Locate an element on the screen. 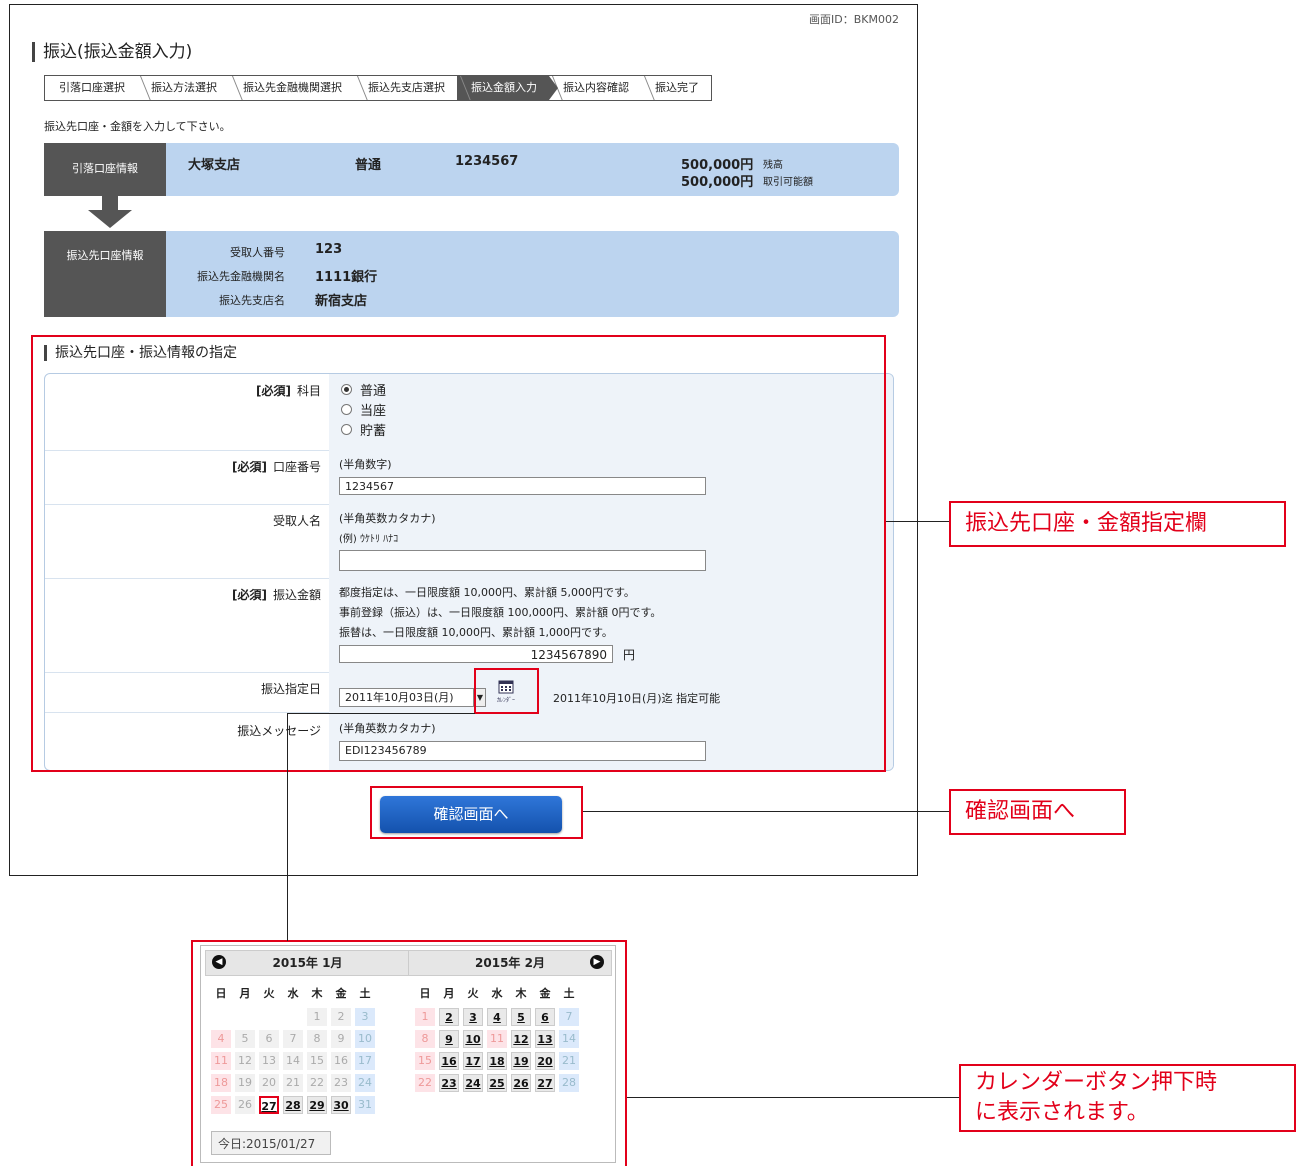 The height and width of the screenshot is (1166, 1300). instruction-text: 振込先口座・金額を入力して下さい。 is located at coordinates (137, 126).